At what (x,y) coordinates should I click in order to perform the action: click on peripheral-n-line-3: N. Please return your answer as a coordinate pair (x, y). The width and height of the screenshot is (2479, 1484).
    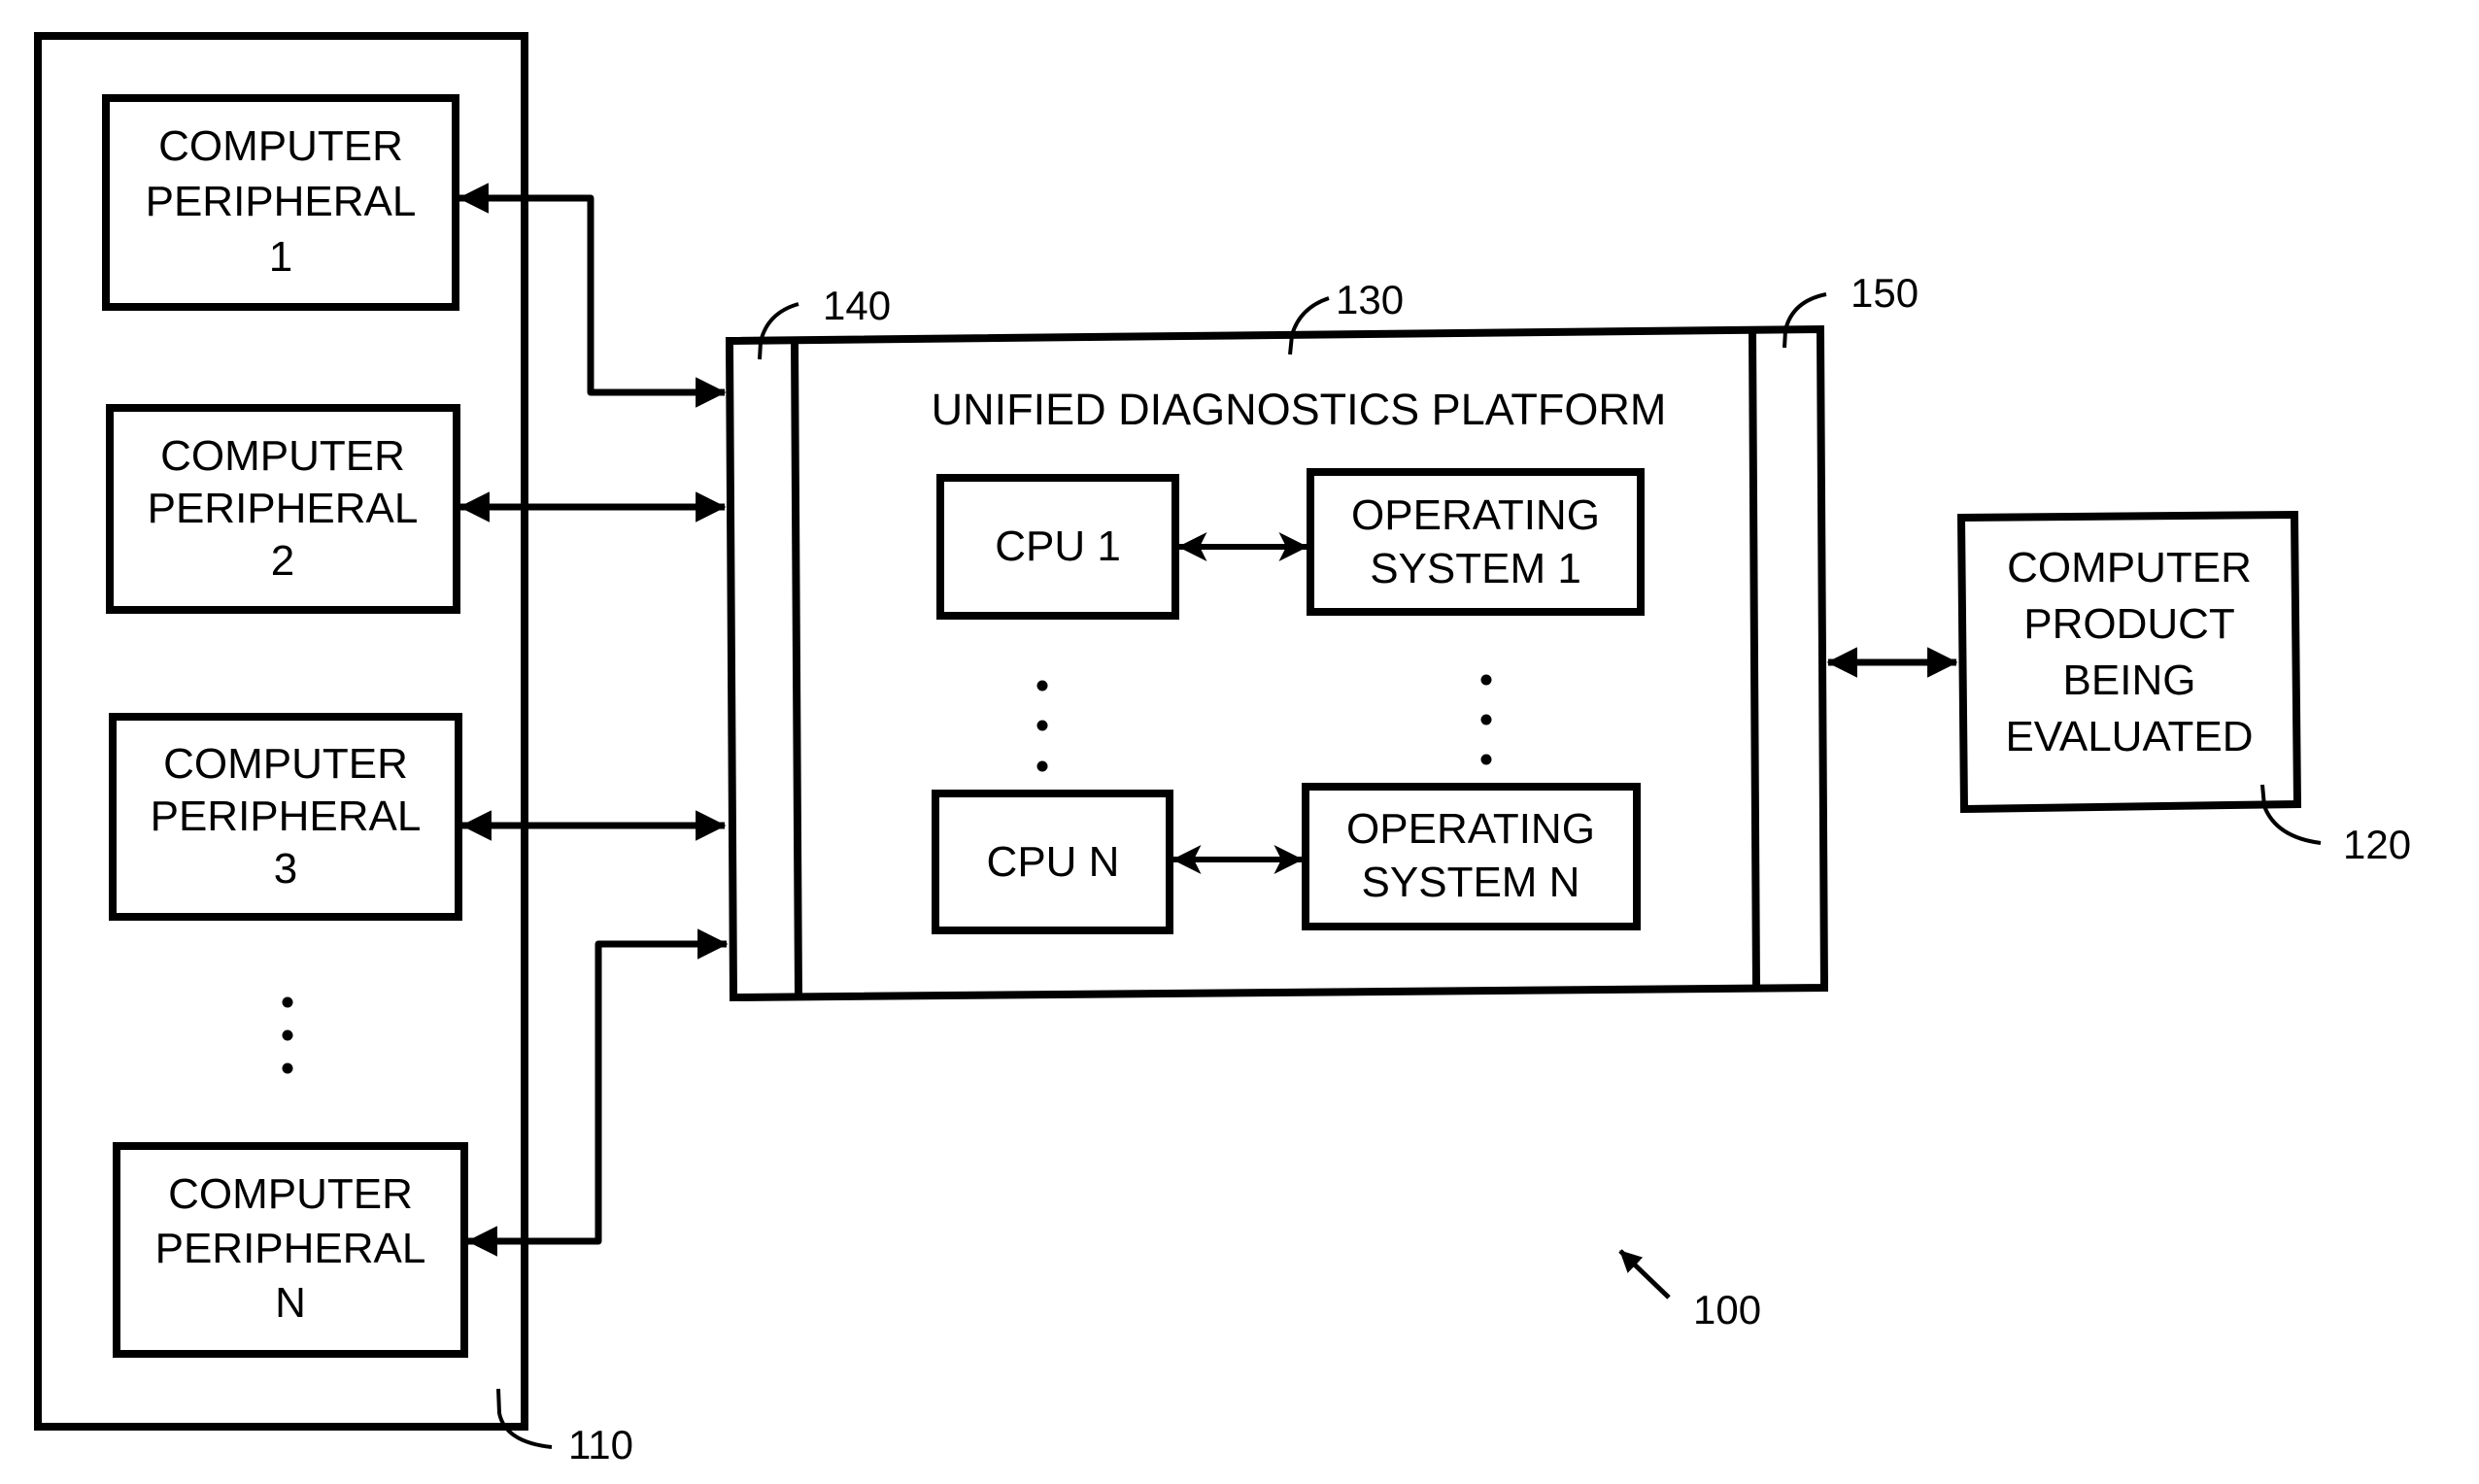
    Looking at the image, I should click on (290, 1303).